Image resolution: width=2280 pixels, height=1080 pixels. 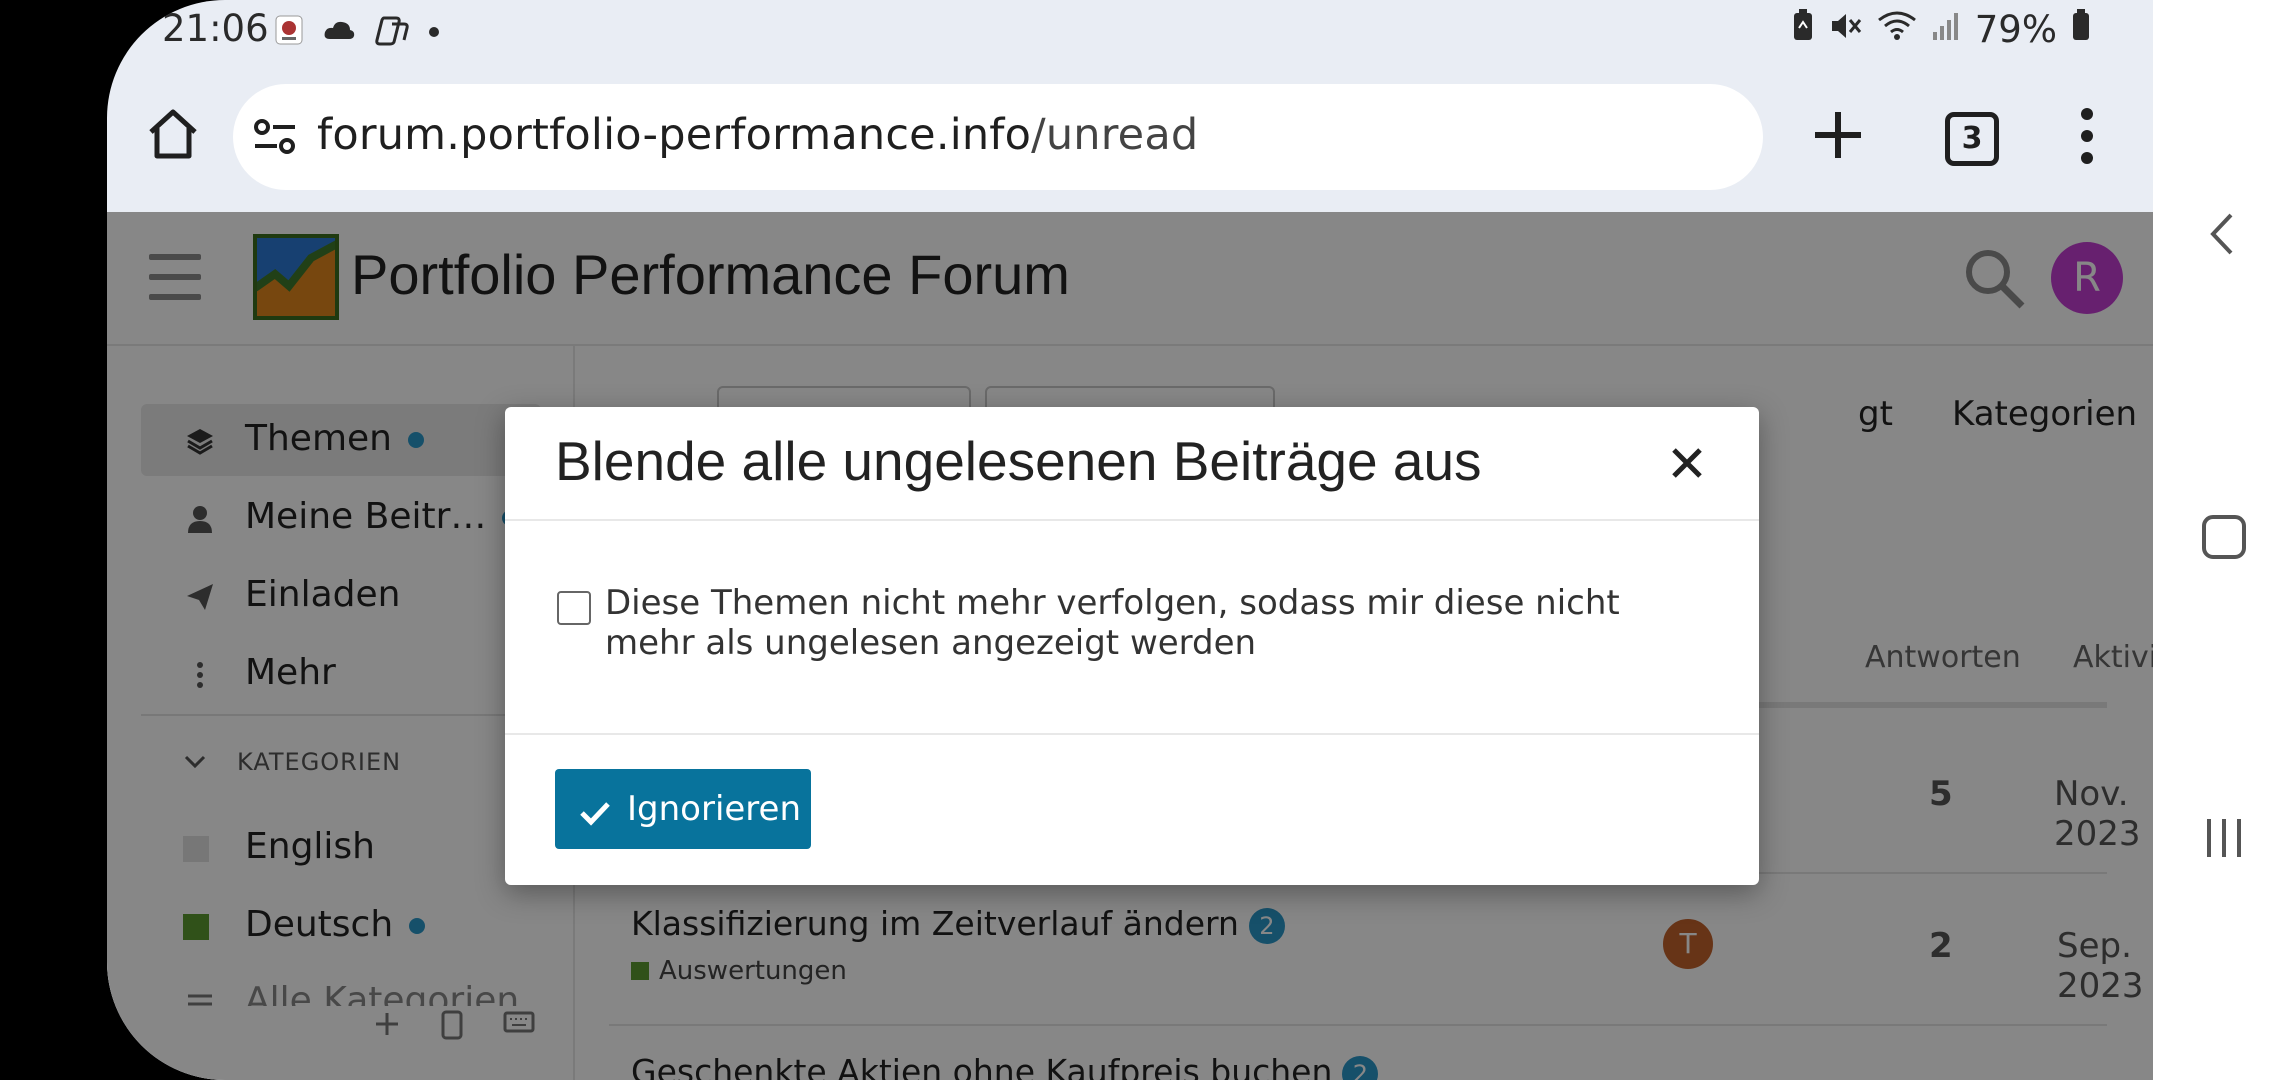 I want to click on site-settings-icon, so click(x=275, y=139).